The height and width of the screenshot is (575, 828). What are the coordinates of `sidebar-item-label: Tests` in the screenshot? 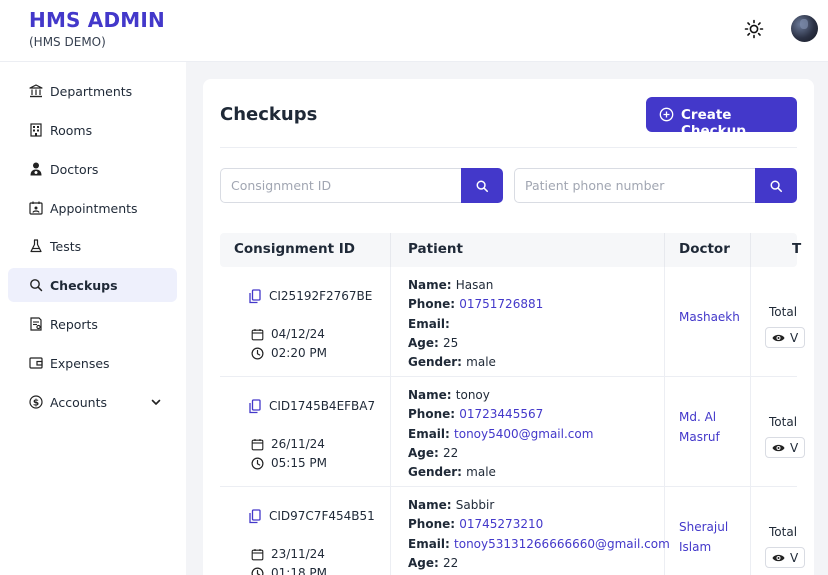 It's located at (66, 246).